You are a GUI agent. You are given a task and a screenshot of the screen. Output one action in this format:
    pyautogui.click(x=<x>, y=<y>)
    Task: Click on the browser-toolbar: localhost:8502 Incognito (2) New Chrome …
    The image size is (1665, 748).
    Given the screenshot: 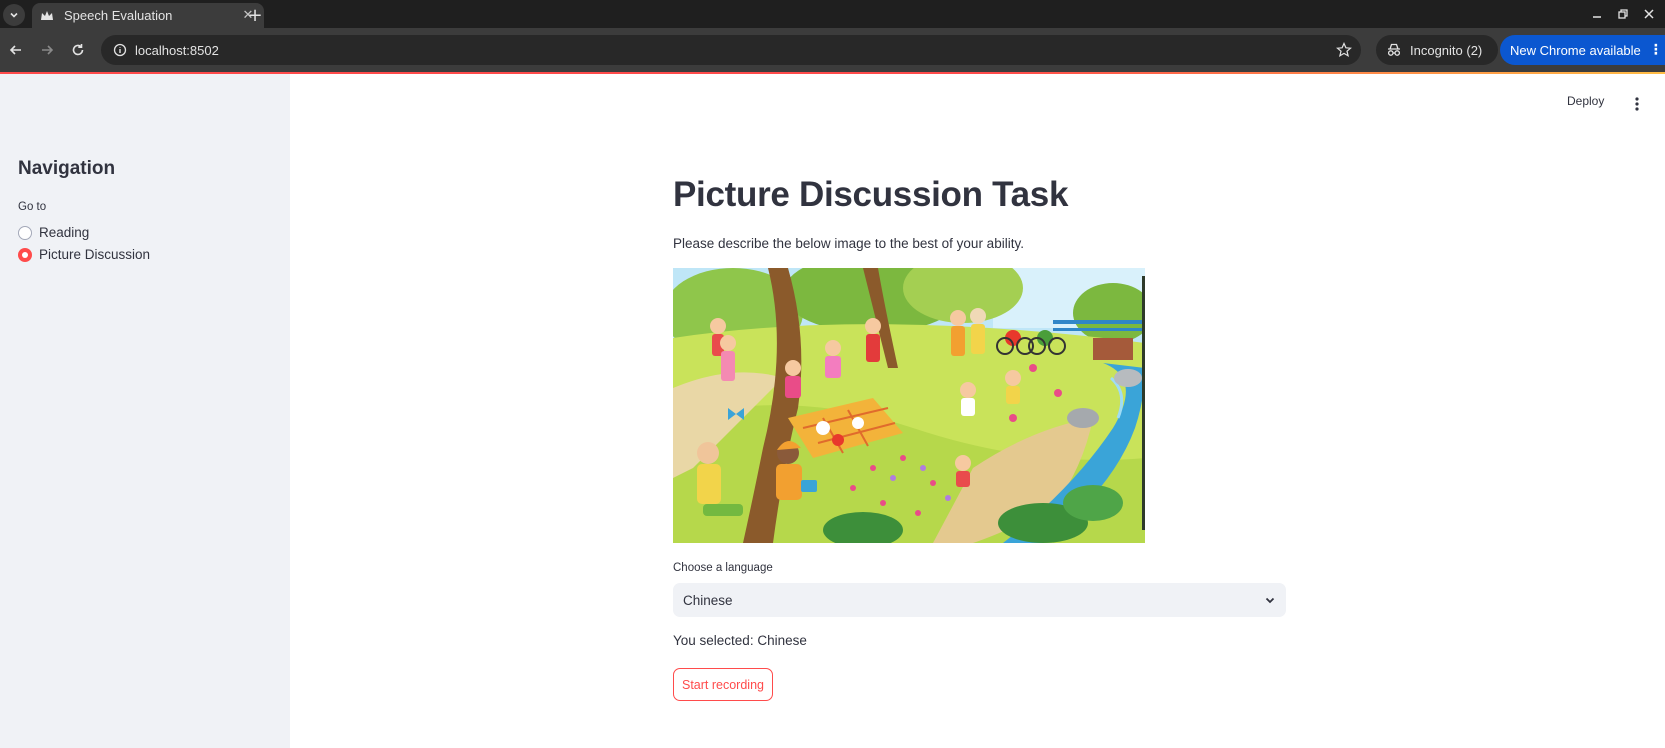 What is the action you would take?
    pyautogui.click(x=832, y=50)
    